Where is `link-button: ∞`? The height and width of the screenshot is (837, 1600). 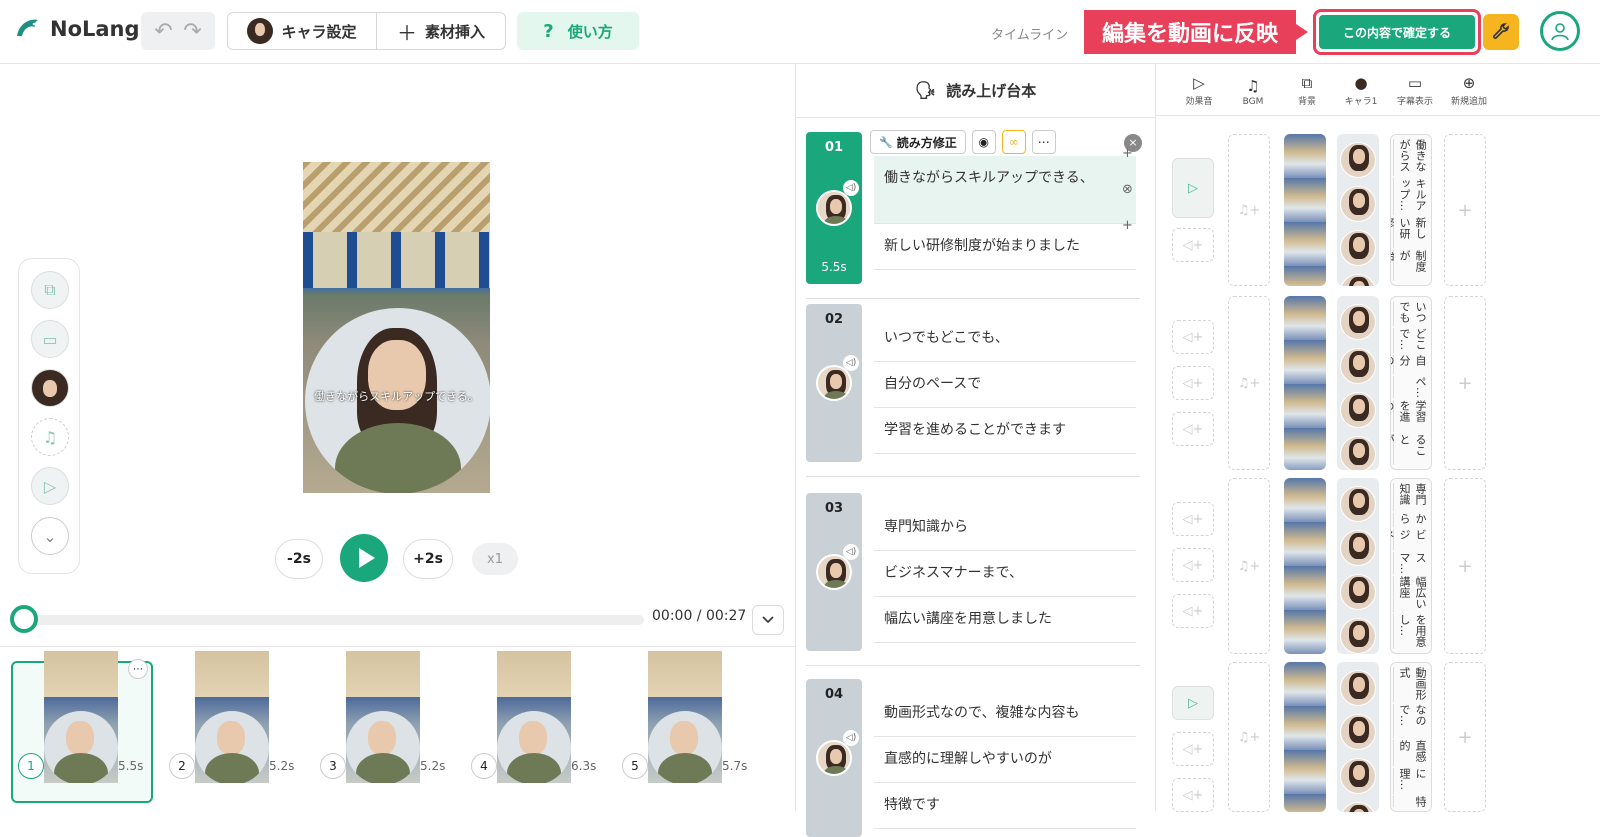
link-button: ∞ is located at coordinates (1013, 142).